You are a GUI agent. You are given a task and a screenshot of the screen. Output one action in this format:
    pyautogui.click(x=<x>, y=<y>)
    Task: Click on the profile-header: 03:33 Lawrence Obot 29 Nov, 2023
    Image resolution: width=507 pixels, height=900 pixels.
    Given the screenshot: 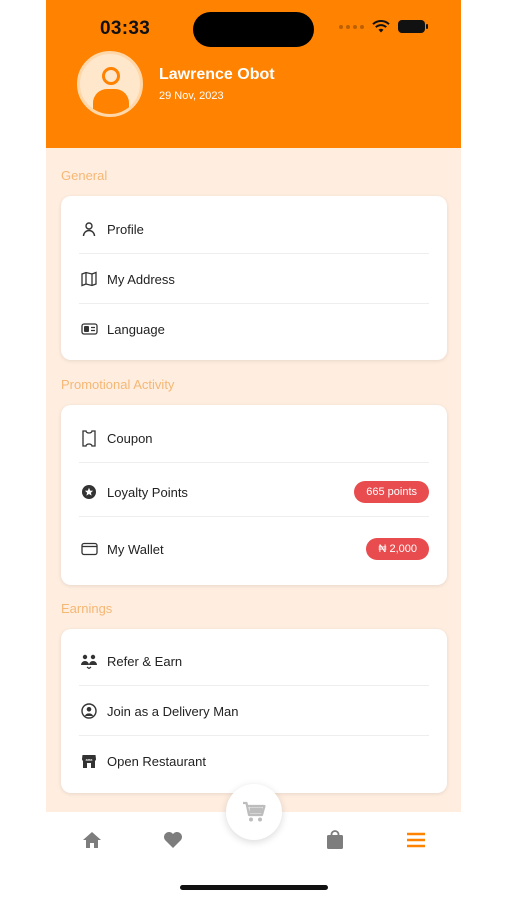 What is the action you would take?
    pyautogui.click(x=253, y=74)
    